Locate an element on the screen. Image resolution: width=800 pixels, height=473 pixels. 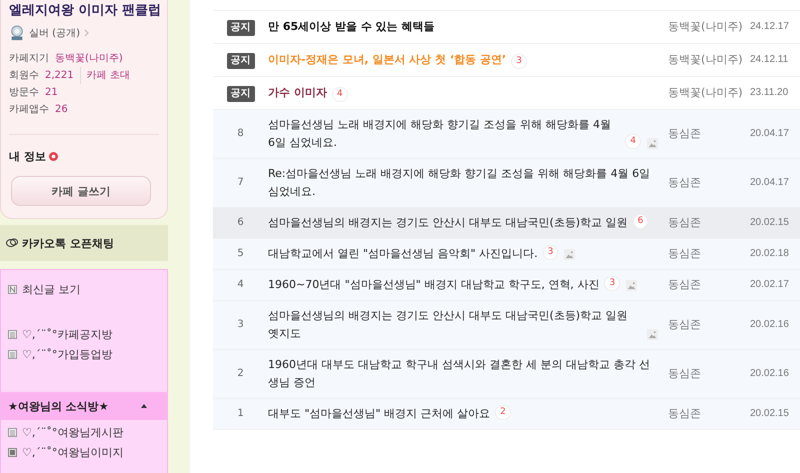
post-title-link: 1960~70년대 "섬마을선생님" 배경지 대남학교 학구도, 연혁, 사진 is located at coordinates (434, 285).